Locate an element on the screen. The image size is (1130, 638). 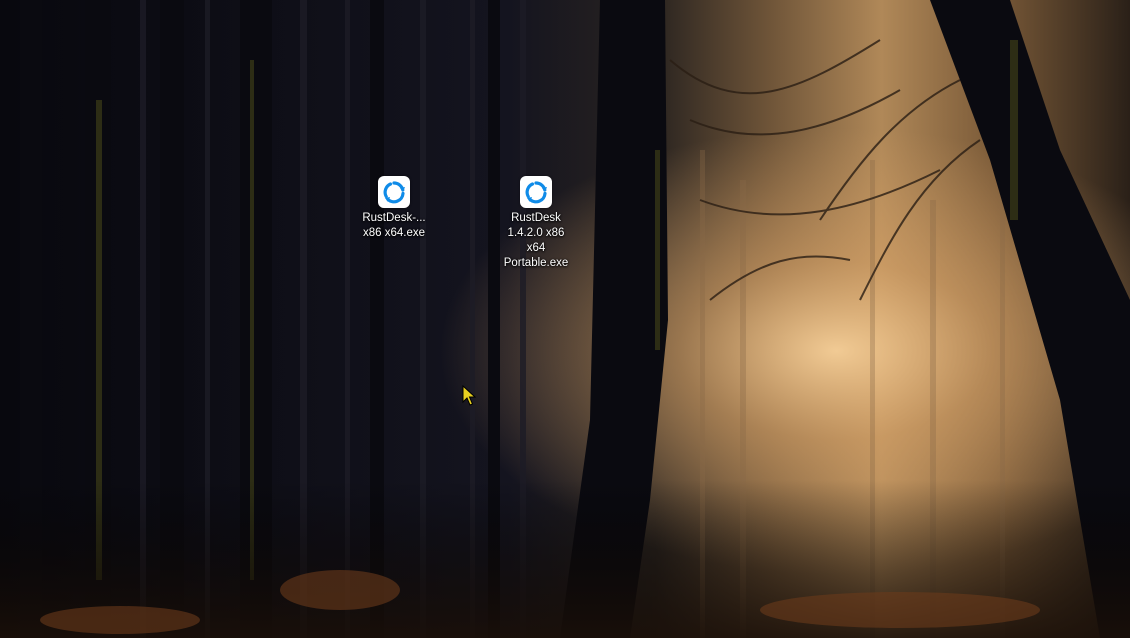
desktop-icon-rustdesk-portable: RustDesk 1.4.2.0 x86 x64 Portable.exe is located at coordinates (536, 223).